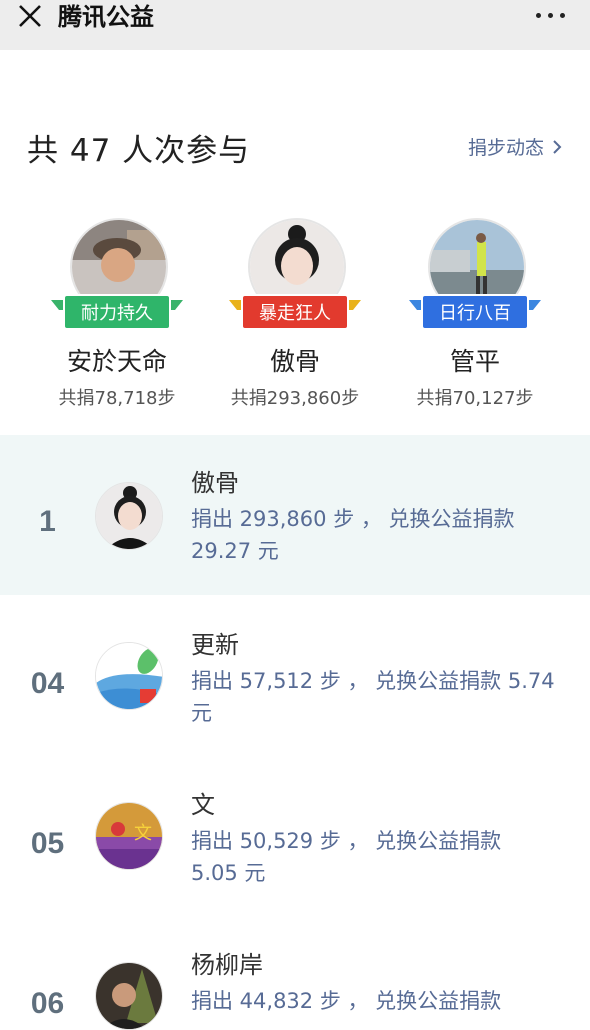 This screenshot has height=1030, width=590. What do you see at coordinates (143, 833) in the screenshot?
I see `svg-text: 文` at bounding box center [143, 833].